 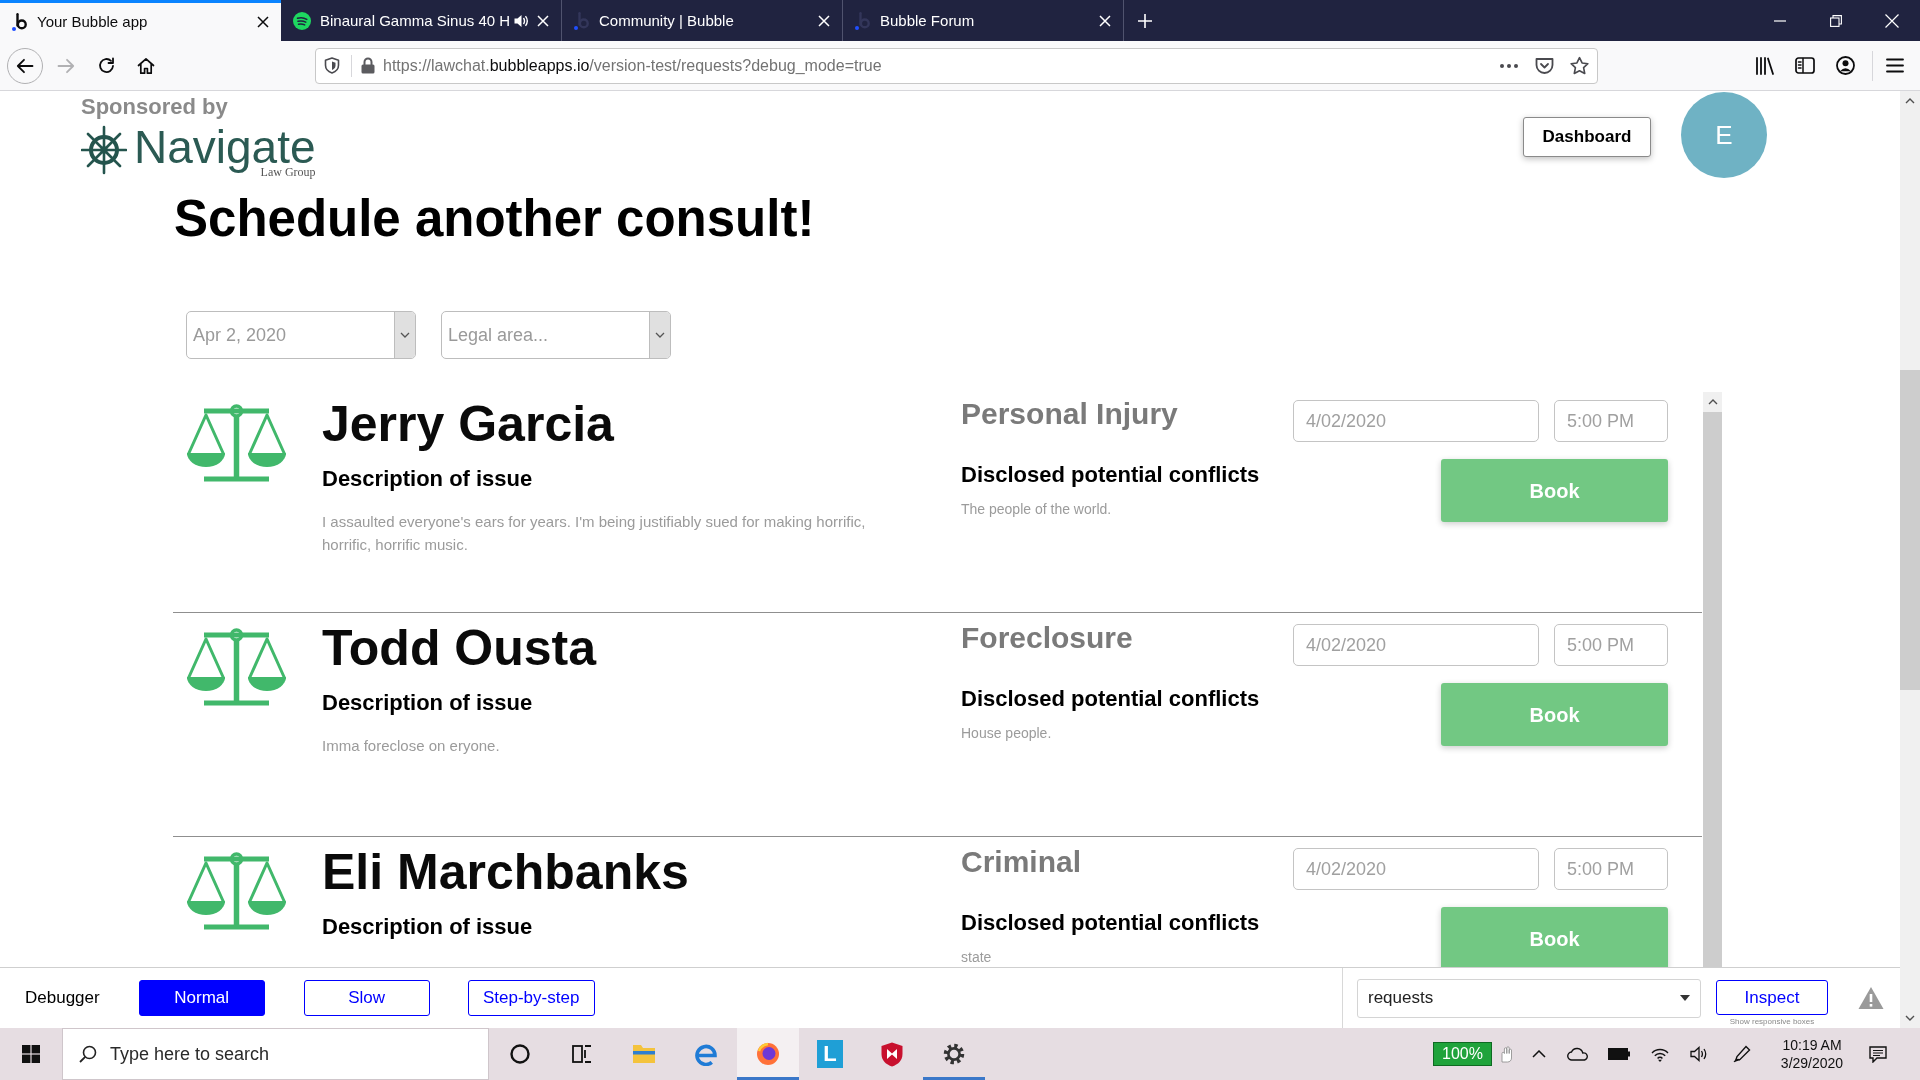 I want to click on address-bar: https://lawchat.bubbleapps.io/version-test/requests?debug_mode=true, so click(x=956, y=65).